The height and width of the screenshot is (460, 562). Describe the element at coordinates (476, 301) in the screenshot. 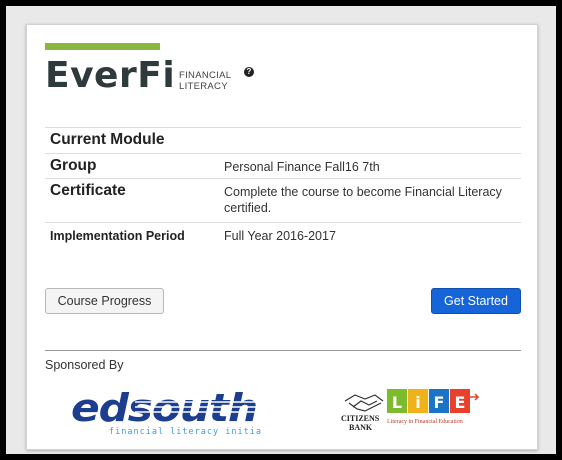

I see `get-started-button: Get Started` at that location.